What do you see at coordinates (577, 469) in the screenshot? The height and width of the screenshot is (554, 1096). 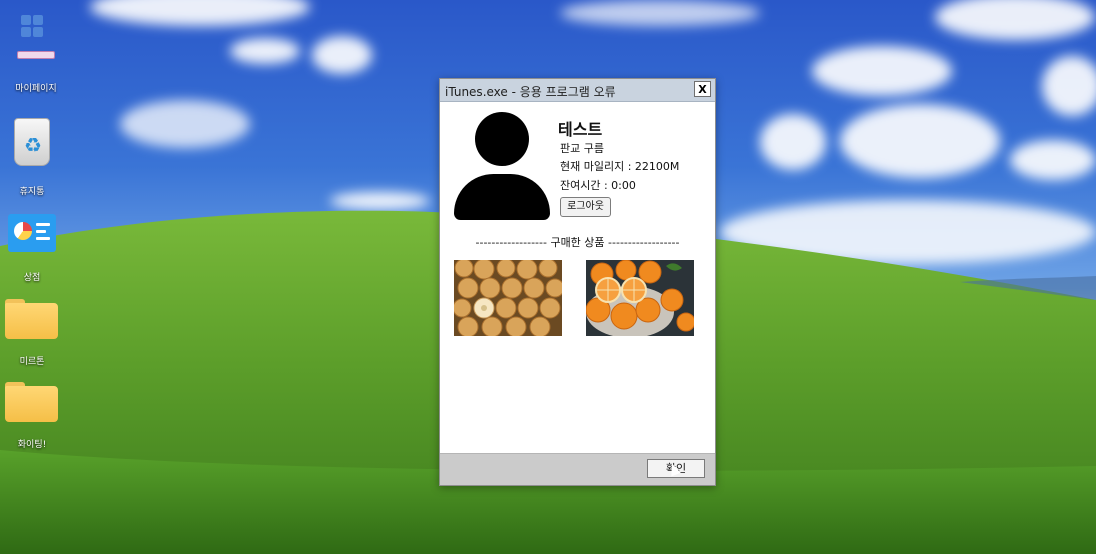 I see `dialog-footer: 확인` at bounding box center [577, 469].